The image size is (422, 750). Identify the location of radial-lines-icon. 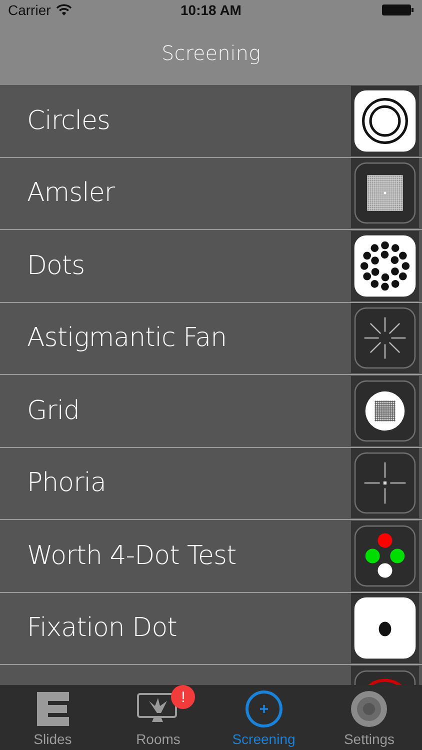
(385, 338).